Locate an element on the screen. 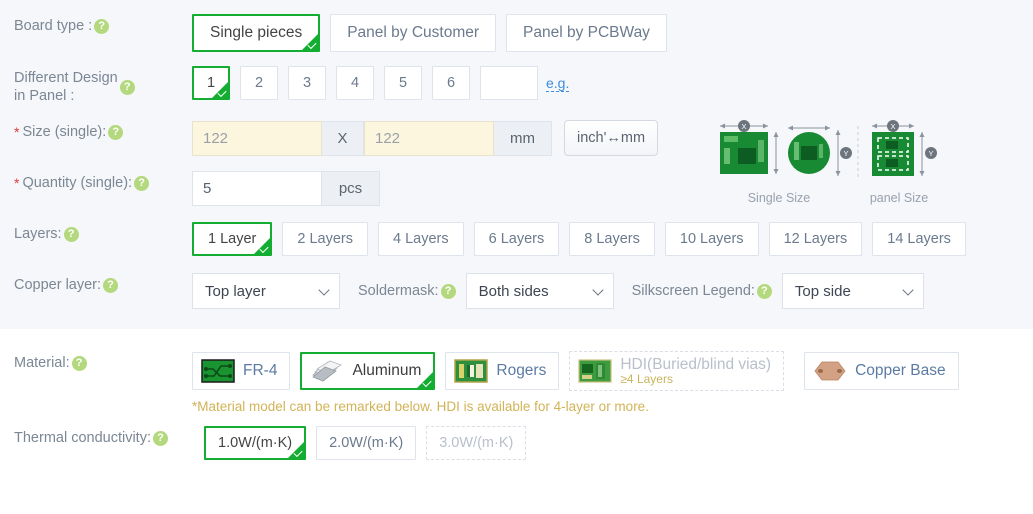 Image resolution: width=1033 pixels, height=514 pixels. silkscreen-label: Silkscreen Legend: ? is located at coordinates (702, 291).